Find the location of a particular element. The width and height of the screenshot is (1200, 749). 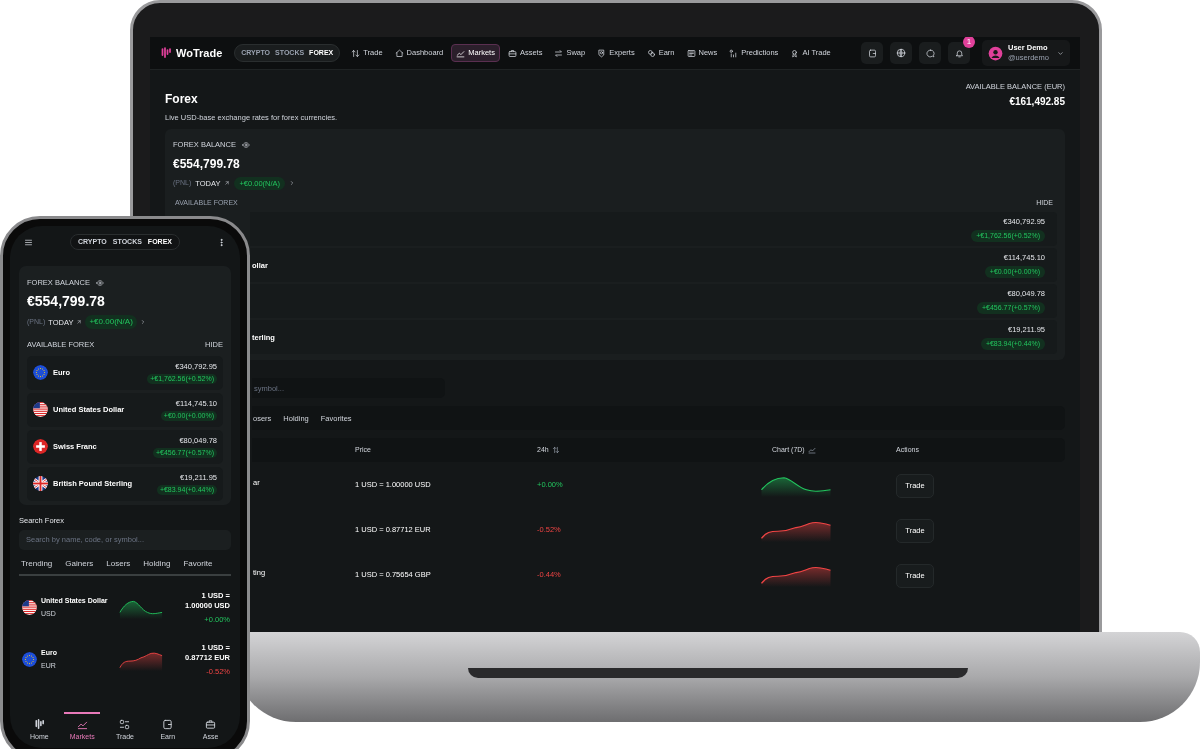

filter-tab: Trending is located at coordinates (37, 563).